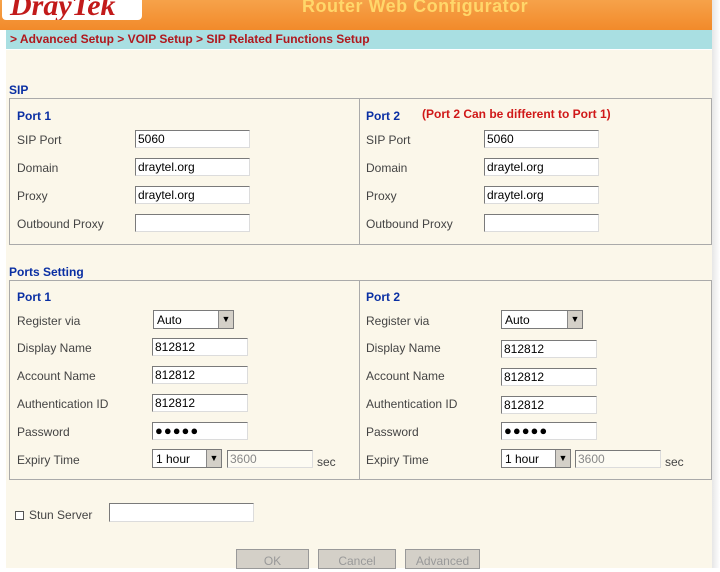 The width and height of the screenshot is (720, 572). I want to click on ps-port1-account-label: Account Name, so click(56, 376).